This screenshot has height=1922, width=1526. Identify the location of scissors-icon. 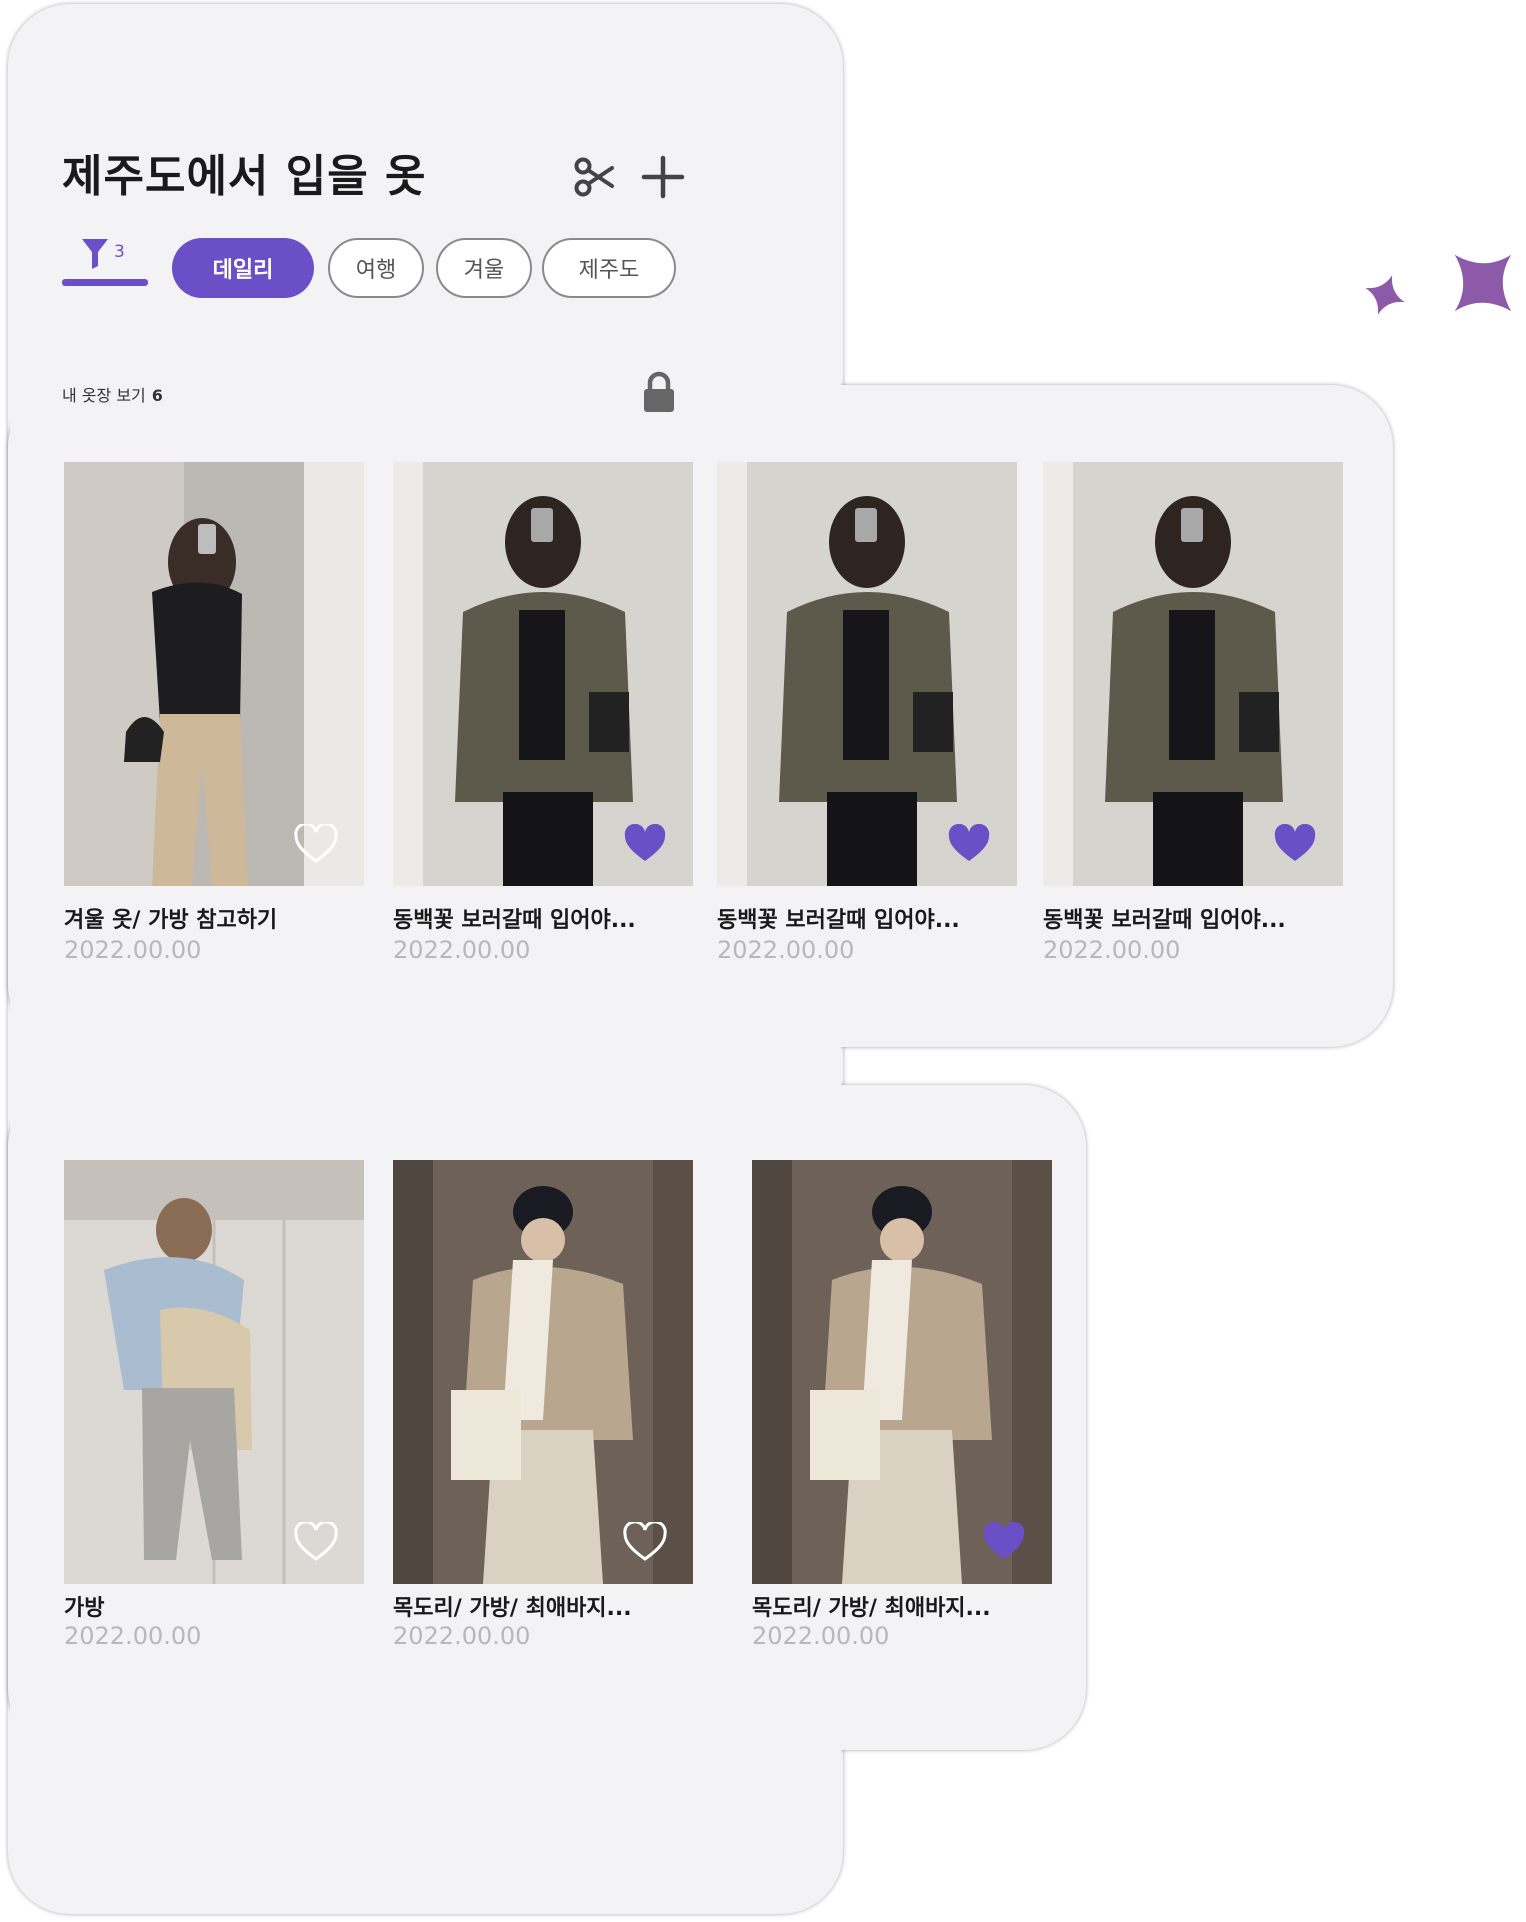
(595, 177).